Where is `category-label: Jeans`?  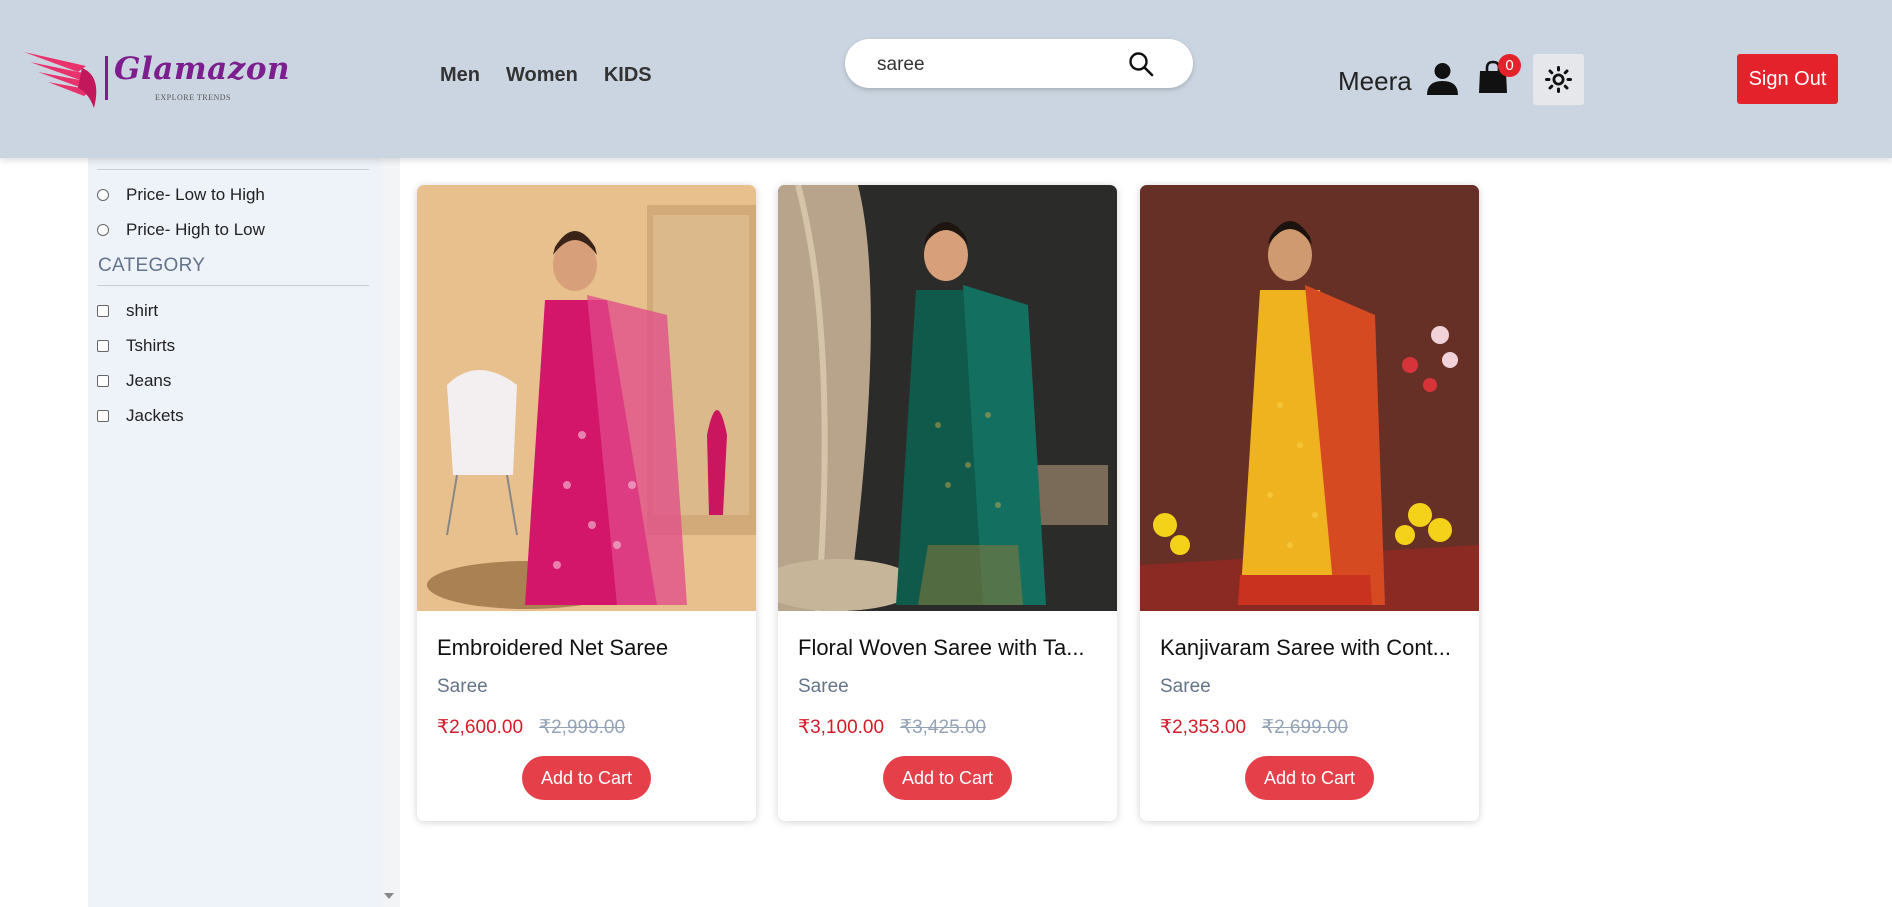 category-label: Jeans is located at coordinates (149, 380).